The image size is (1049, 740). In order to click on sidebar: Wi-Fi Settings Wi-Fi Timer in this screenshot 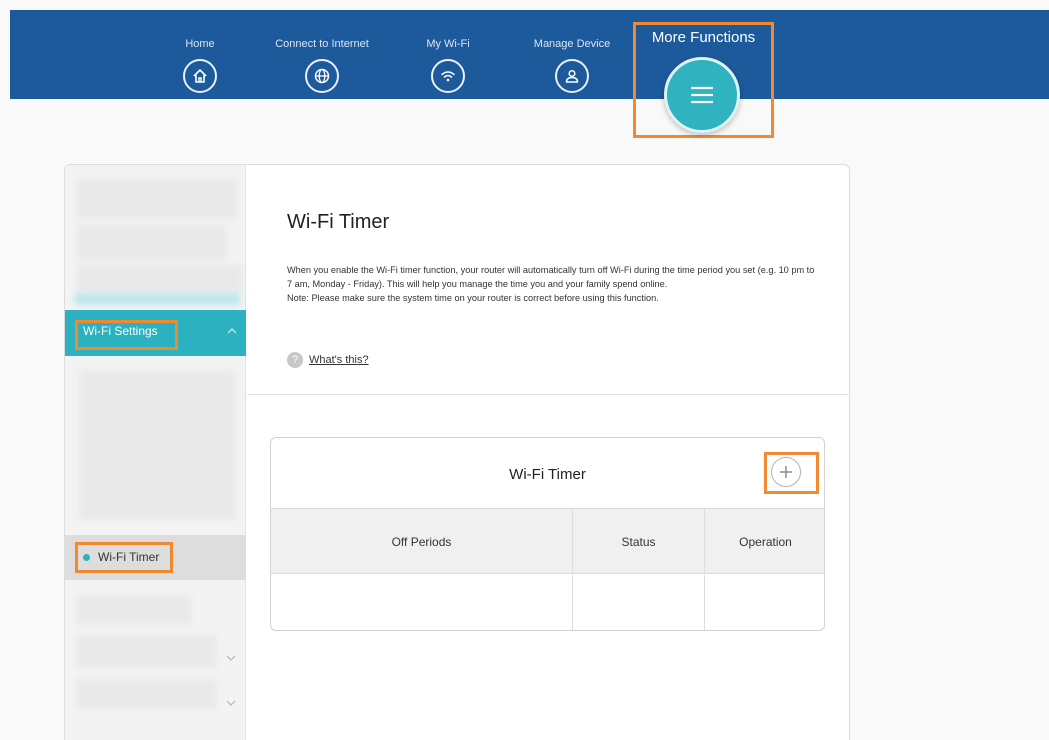, I will do `click(155, 452)`.